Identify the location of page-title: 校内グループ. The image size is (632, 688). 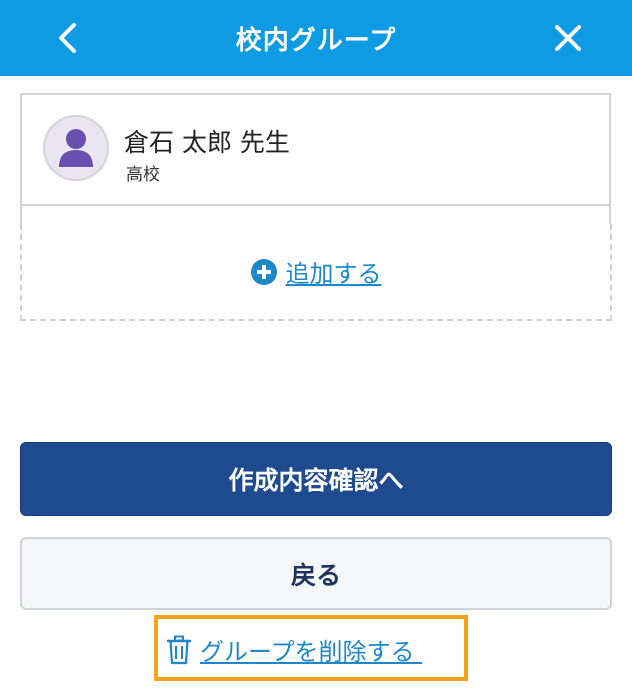
(316, 40).